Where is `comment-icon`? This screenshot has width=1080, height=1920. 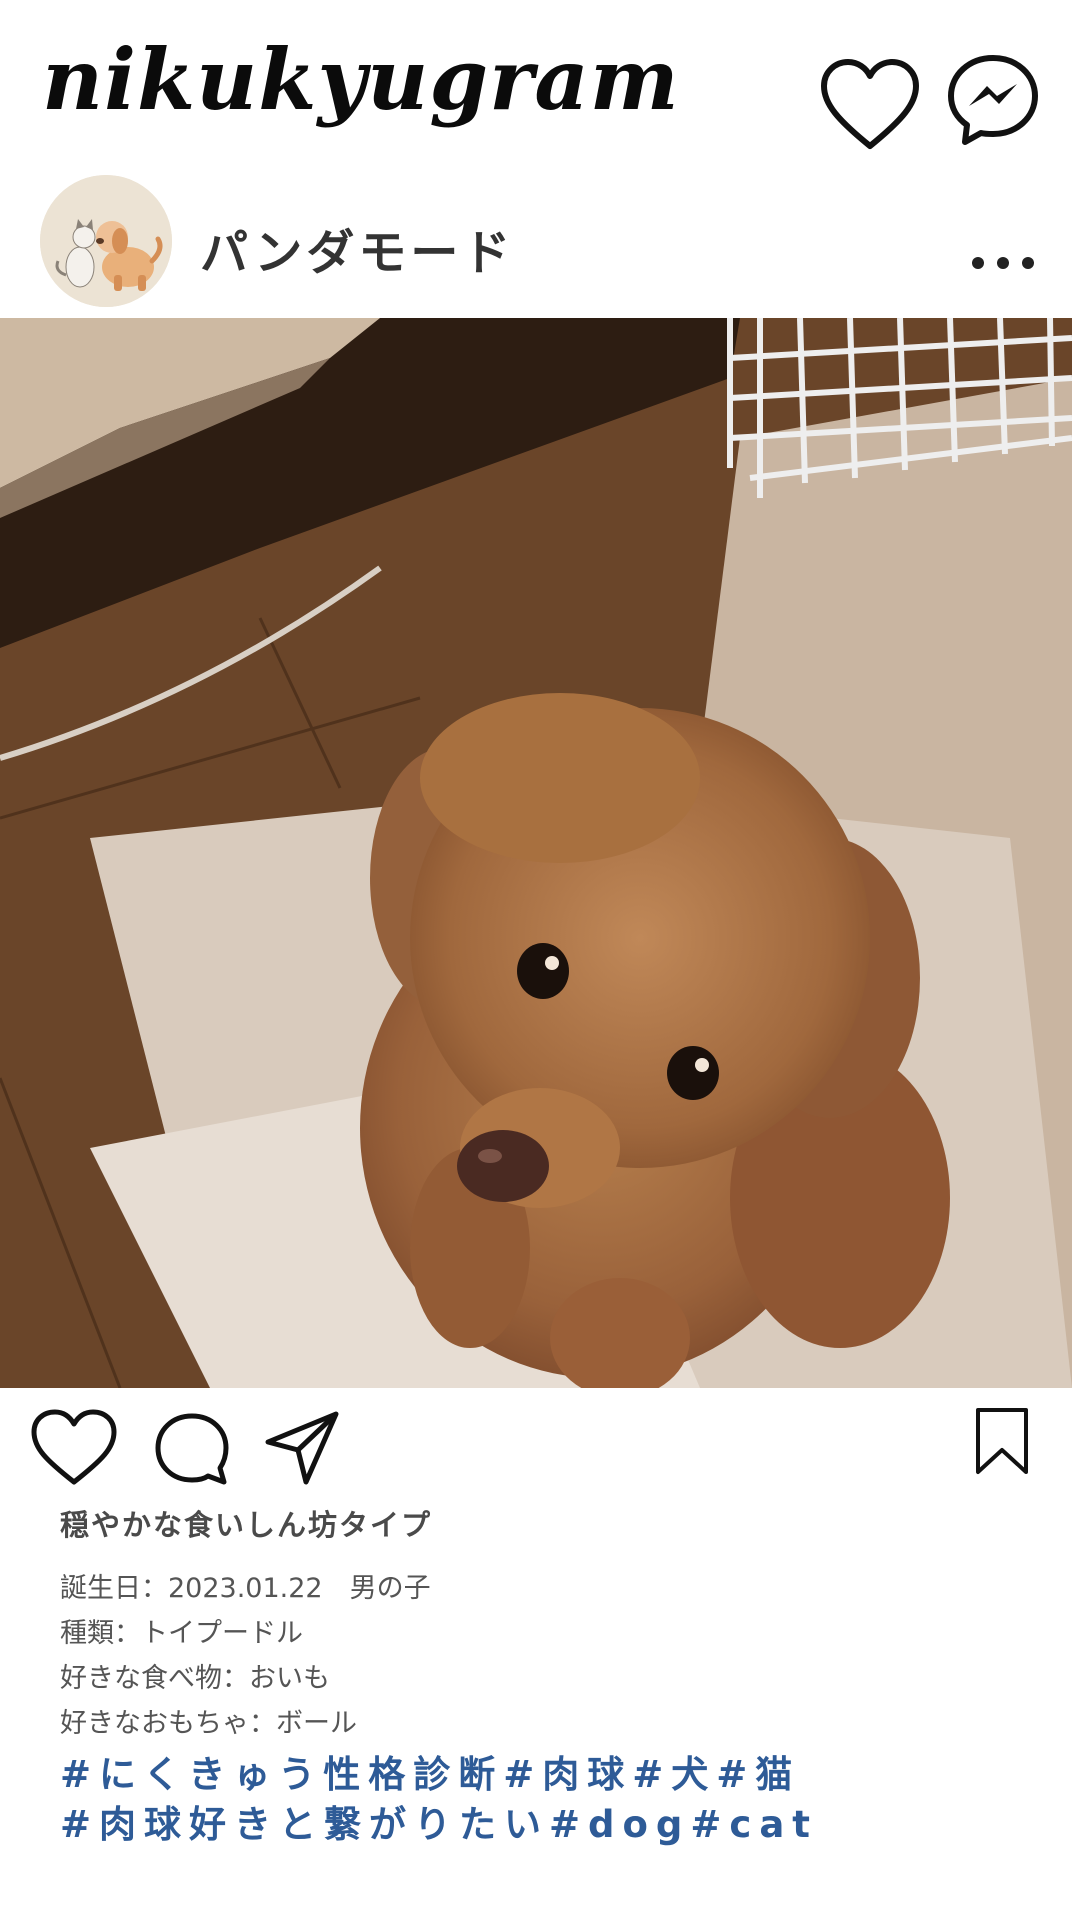 comment-icon is located at coordinates (192, 1450).